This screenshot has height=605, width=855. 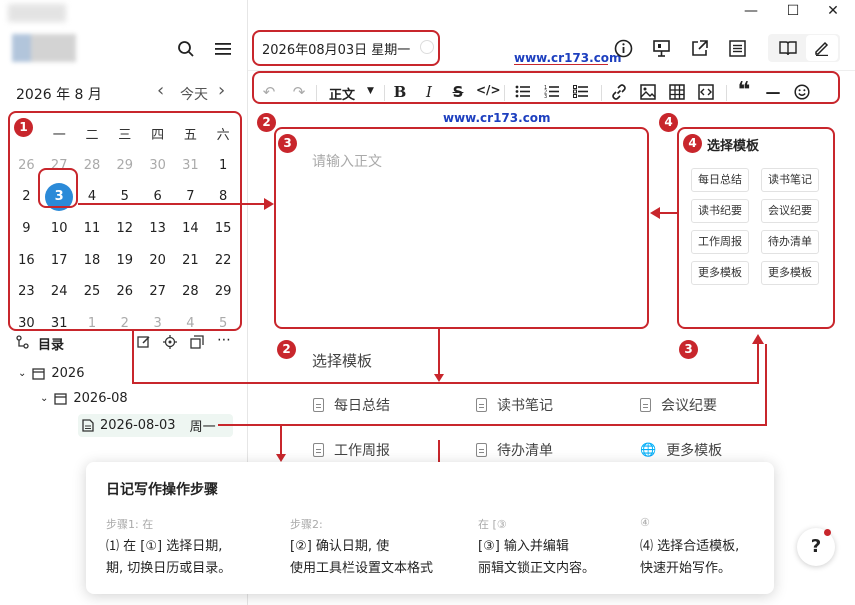 What do you see at coordinates (202, 427) in the screenshot?
I see `tree-label-weekday: 周一` at bounding box center [202, 427].